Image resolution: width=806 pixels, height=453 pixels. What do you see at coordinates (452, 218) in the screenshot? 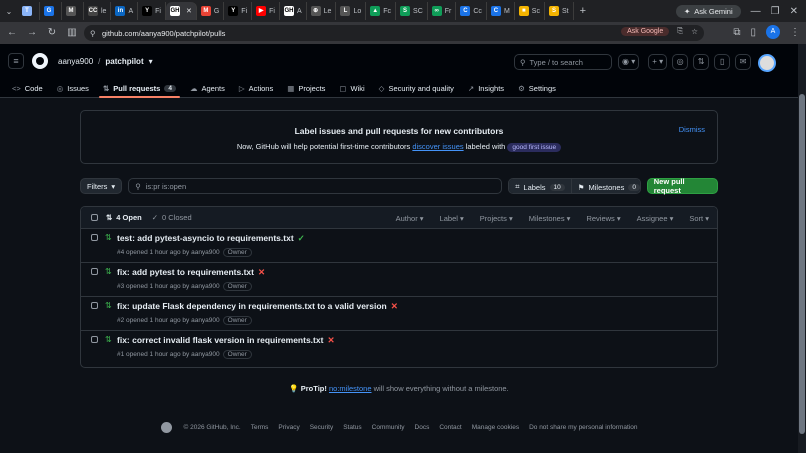
I see `facet-label-dropdown: Label ▾` at bounding box center [452, 218].